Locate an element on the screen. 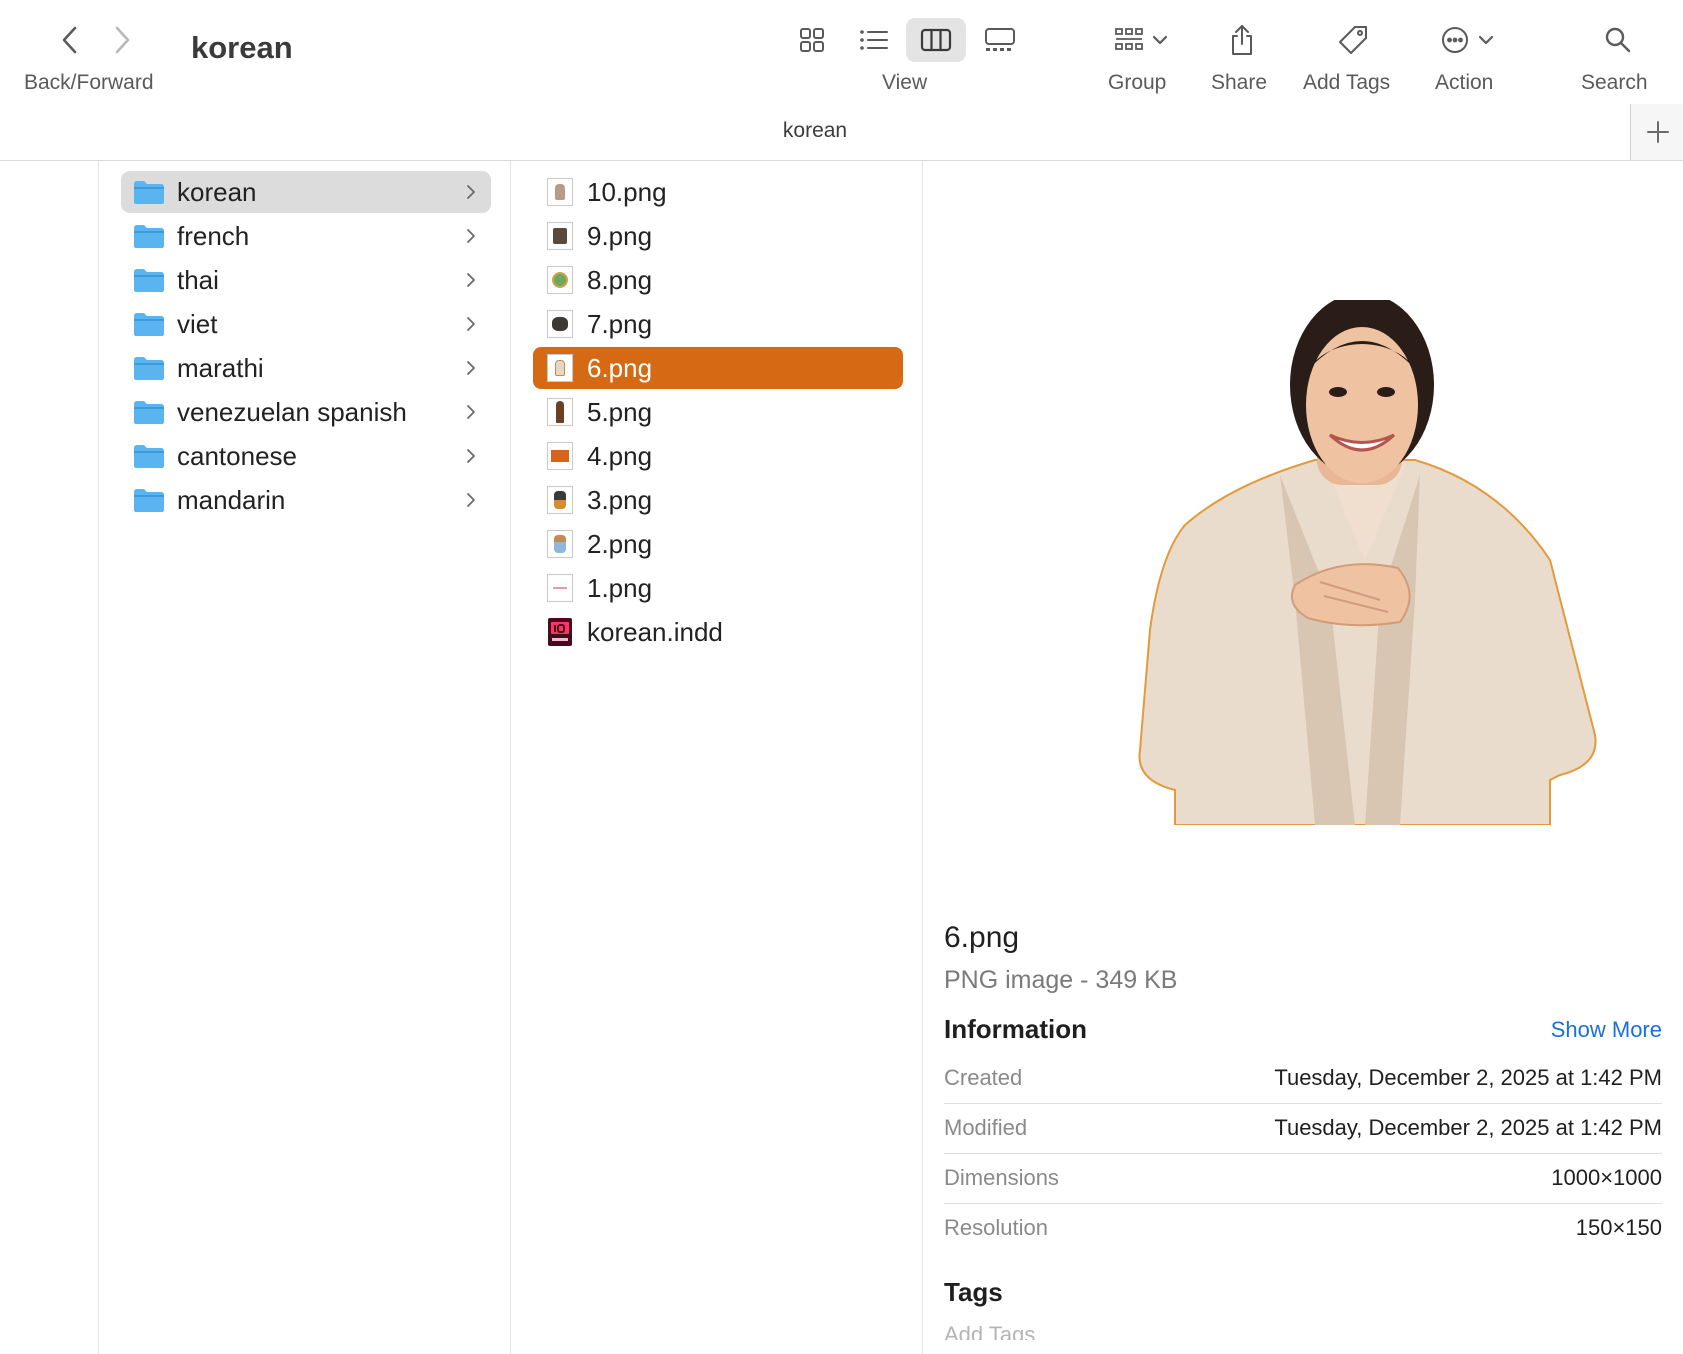  folder-name: french is located at coordinates (213, 235).